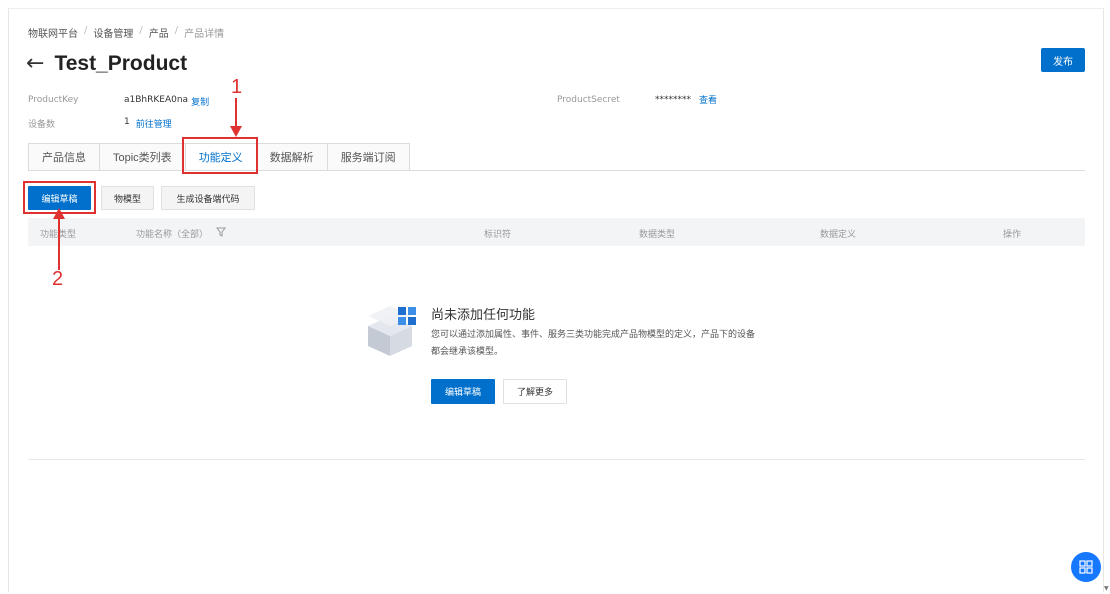  I want to click on empty-state-title: 尚未添加任何功能, so click(483, 315).